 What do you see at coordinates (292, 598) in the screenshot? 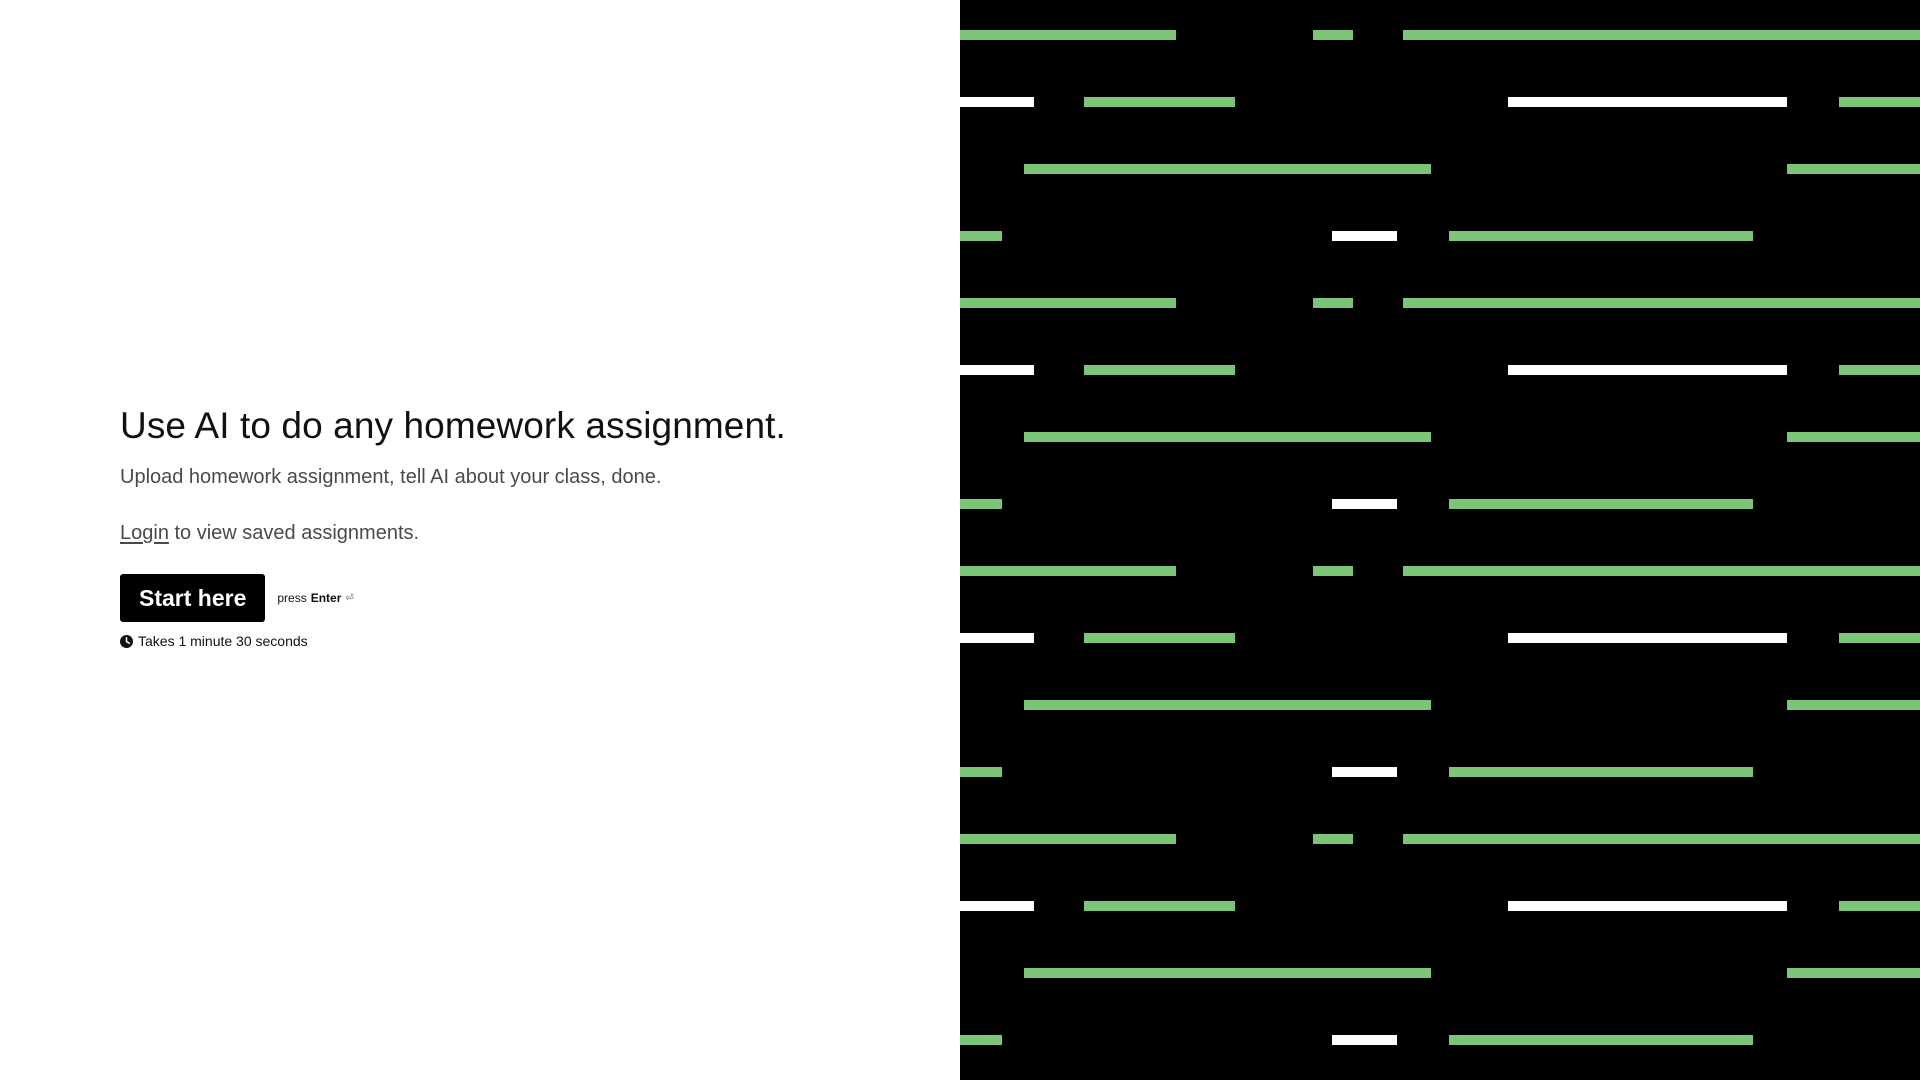
I see `keyboard-hint-prefix: press` at bounding box center [292, 598].